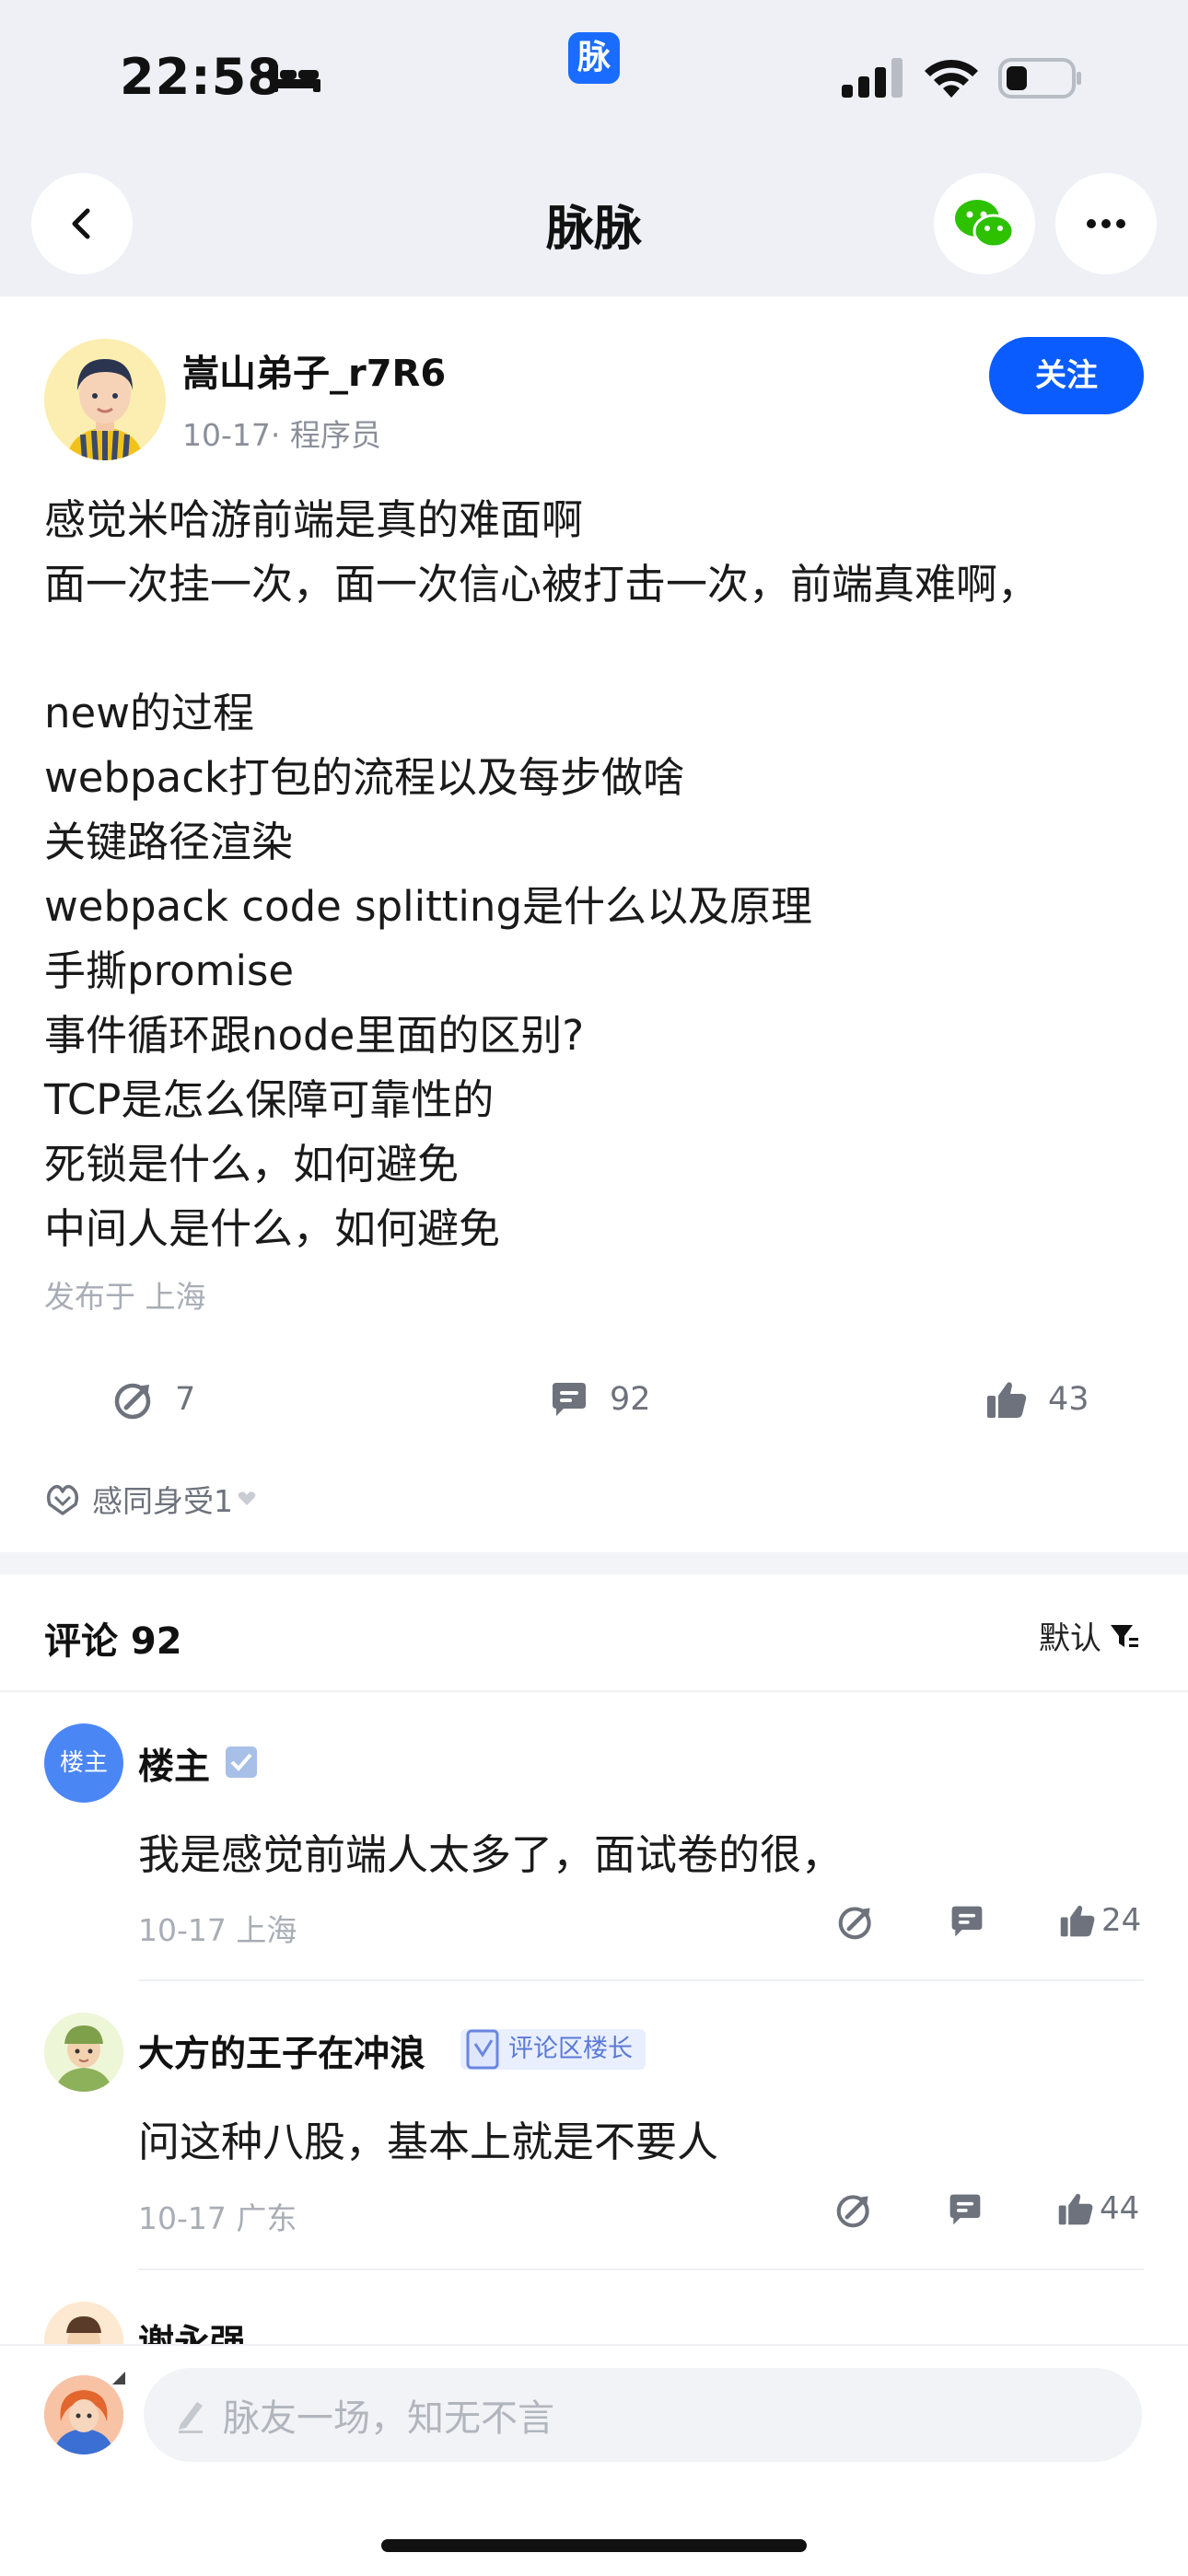 The height and width of the screenshot is (2576, 1188). What do you see at coordinates (388, 2418) in the screenshot?
I see `comment-input-placeholder: 脉友一场，知无不言` at bounding box center [388, 2418].